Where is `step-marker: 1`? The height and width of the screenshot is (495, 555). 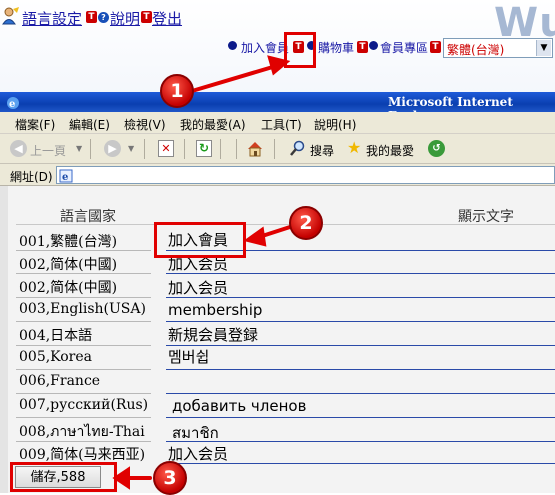
step-marker: 1 is located at coordinates (177, 91).